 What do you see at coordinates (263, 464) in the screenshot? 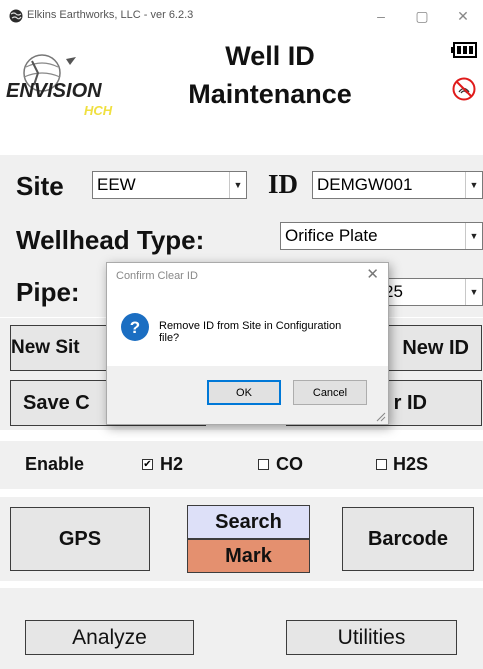
I see `co-checkbox` at bounding box center [263, 464].